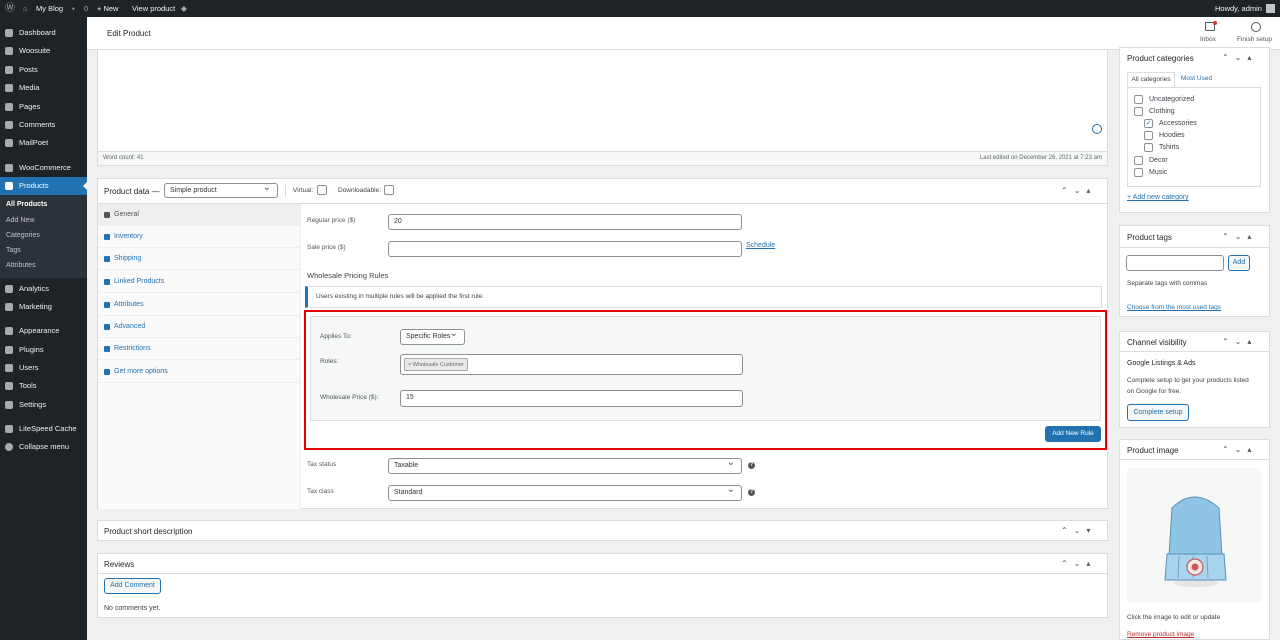  What do you see at coordinates (184, 8) in the screenshot?
I see `diamond-icon: ◆` at bounding box center [184, 8].